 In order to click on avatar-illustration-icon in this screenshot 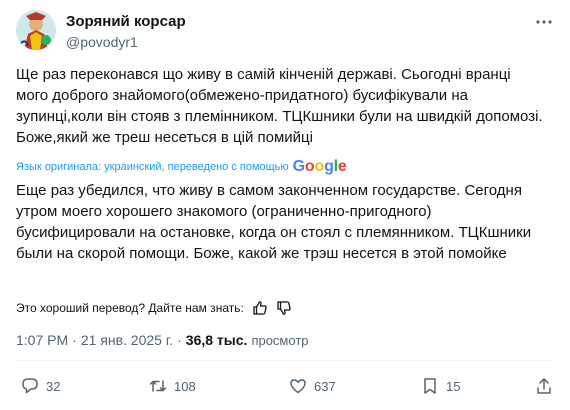, I will do `click(36, 30)`.